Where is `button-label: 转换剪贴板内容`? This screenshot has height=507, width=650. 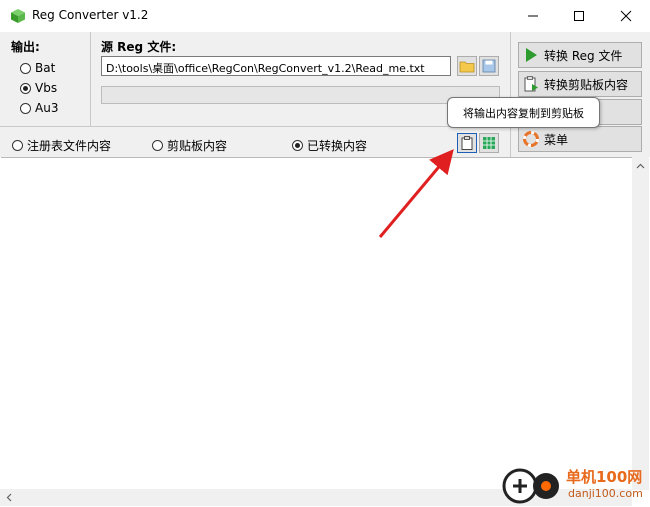
button-label: 转换剪贴板内容 is located at coordinates (586, 84).